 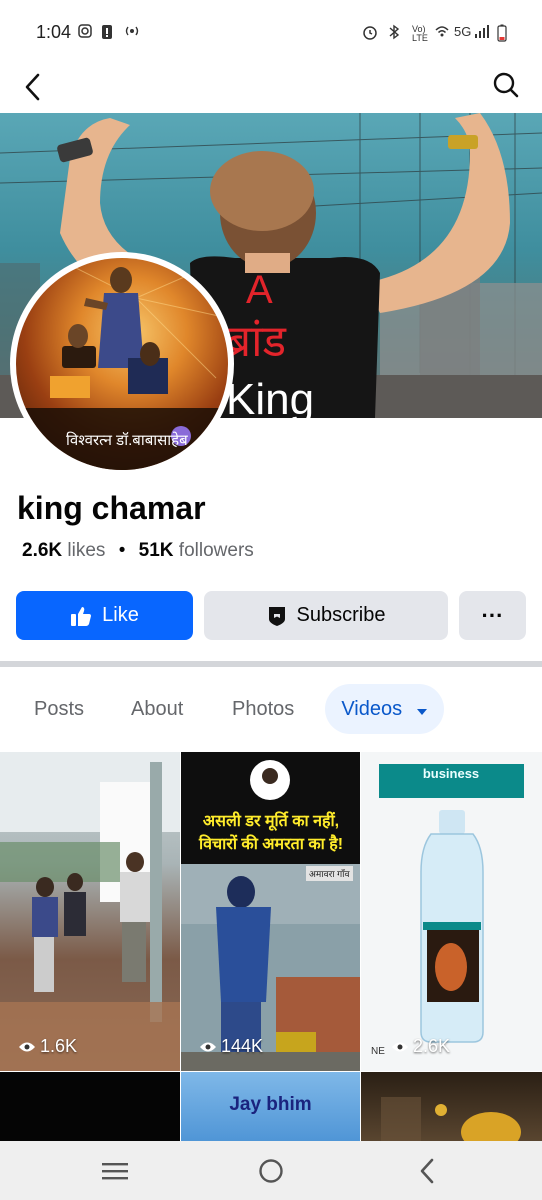 I want to click on view-count-label: 1.6K, so click(x=59, y=1046).